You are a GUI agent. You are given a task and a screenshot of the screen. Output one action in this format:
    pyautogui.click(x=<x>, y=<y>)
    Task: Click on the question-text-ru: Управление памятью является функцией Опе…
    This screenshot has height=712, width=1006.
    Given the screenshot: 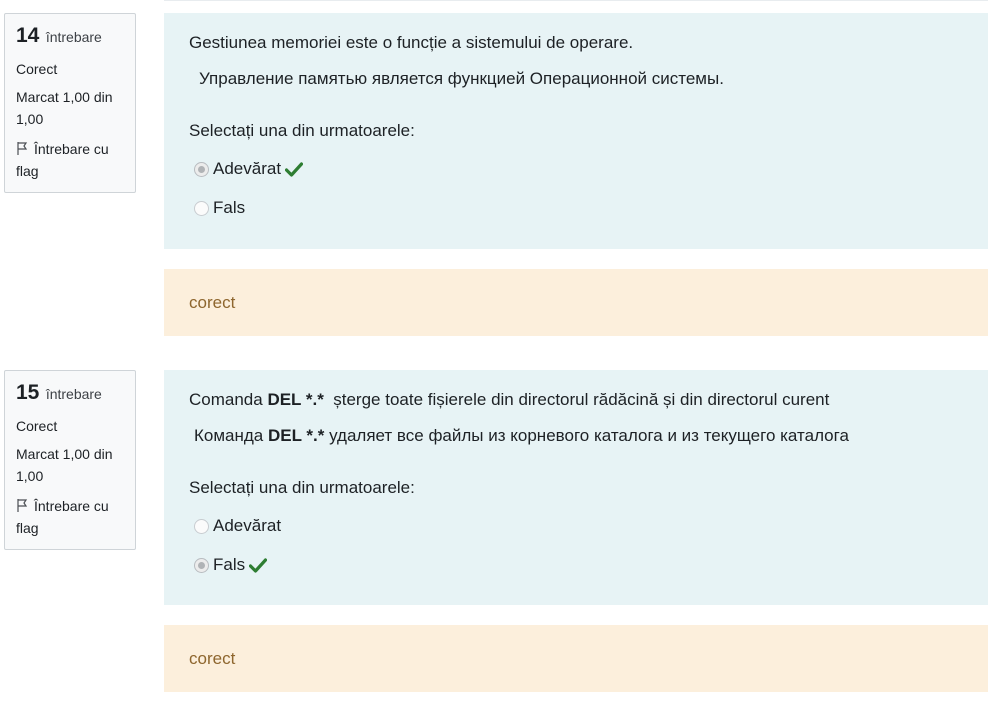 What is the action you would take?
    pyautogui.click(x=461, y=78)
    